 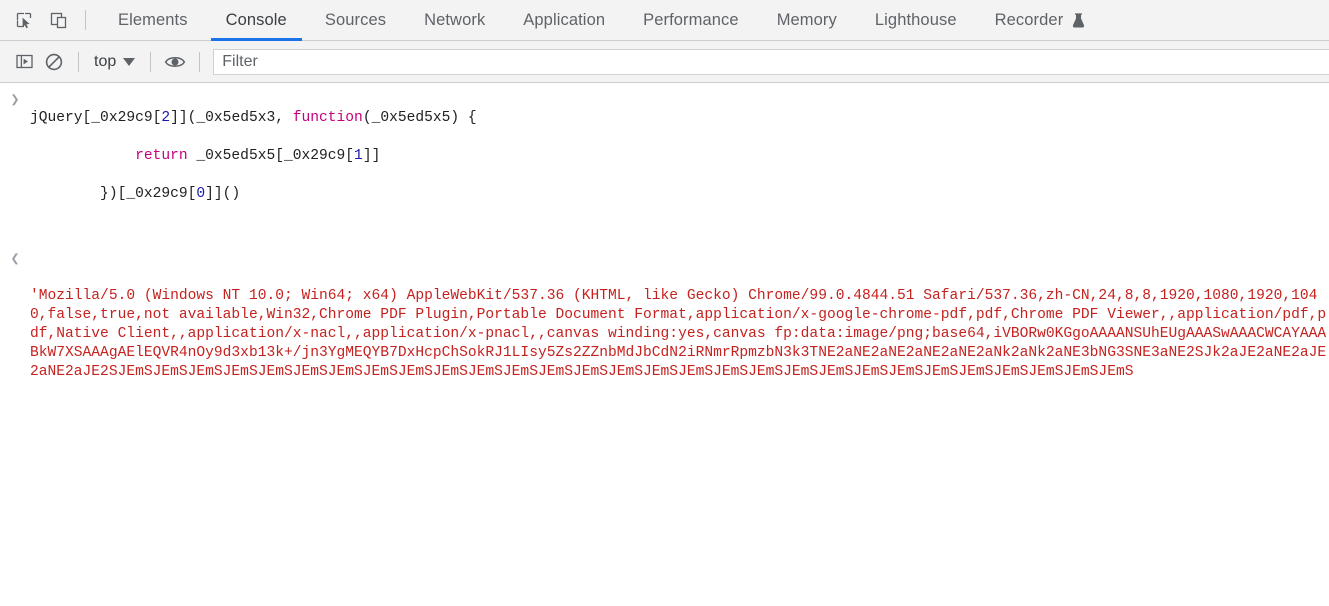 I want to click on code-token: })[_0x29c9[, so click(x=113, y=194).